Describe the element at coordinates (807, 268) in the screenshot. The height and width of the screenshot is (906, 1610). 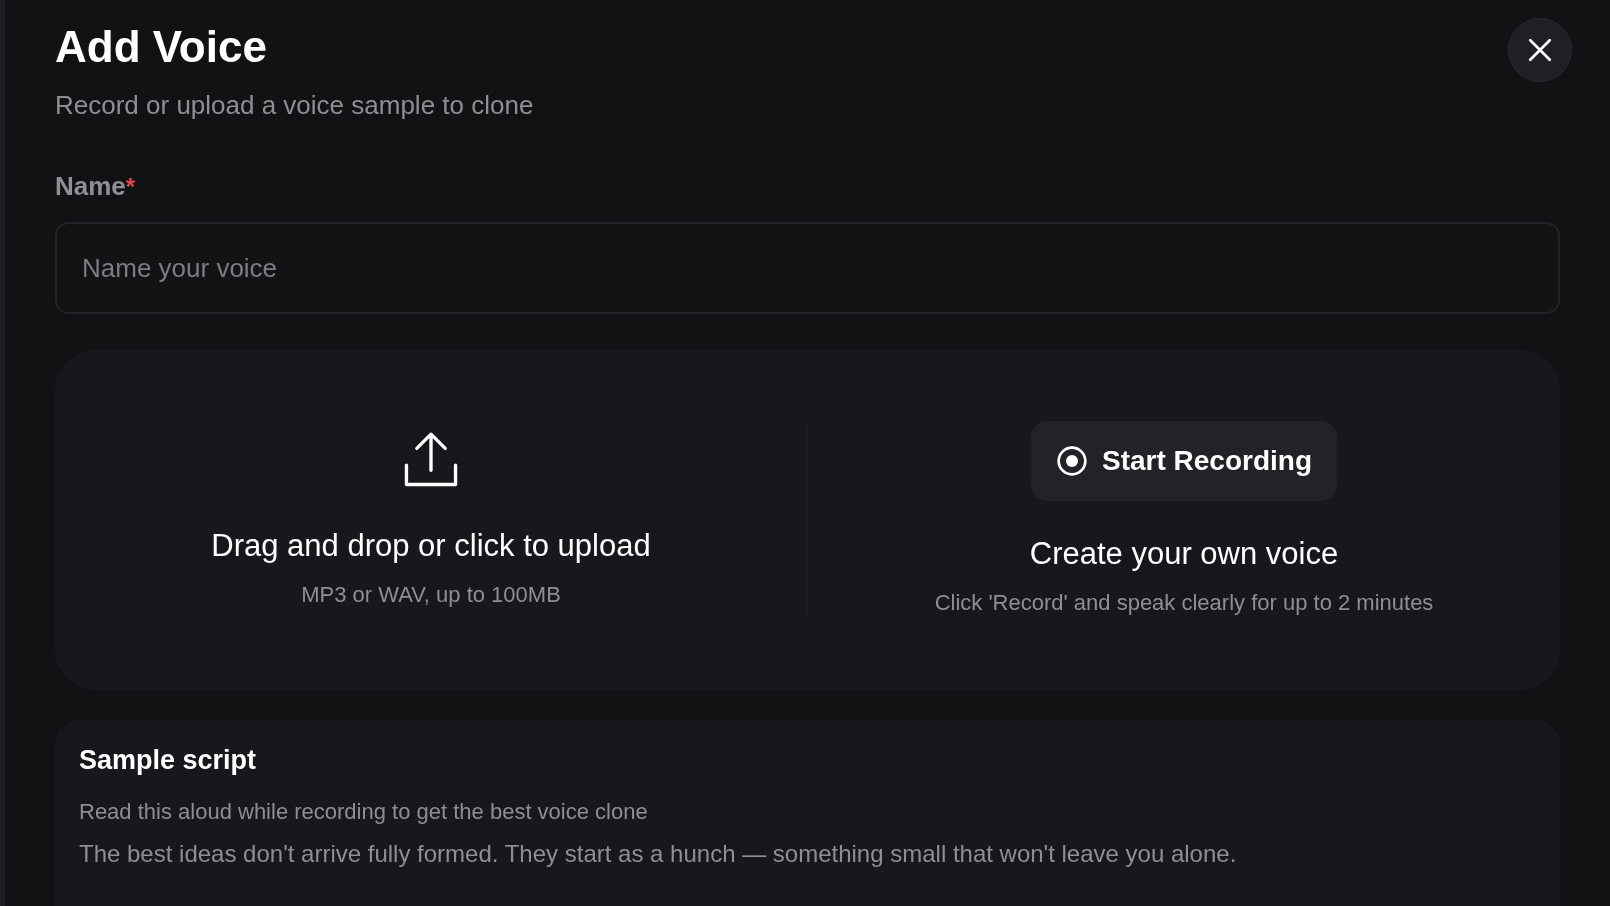
I see `name-input-field: Name your voice` at that location.